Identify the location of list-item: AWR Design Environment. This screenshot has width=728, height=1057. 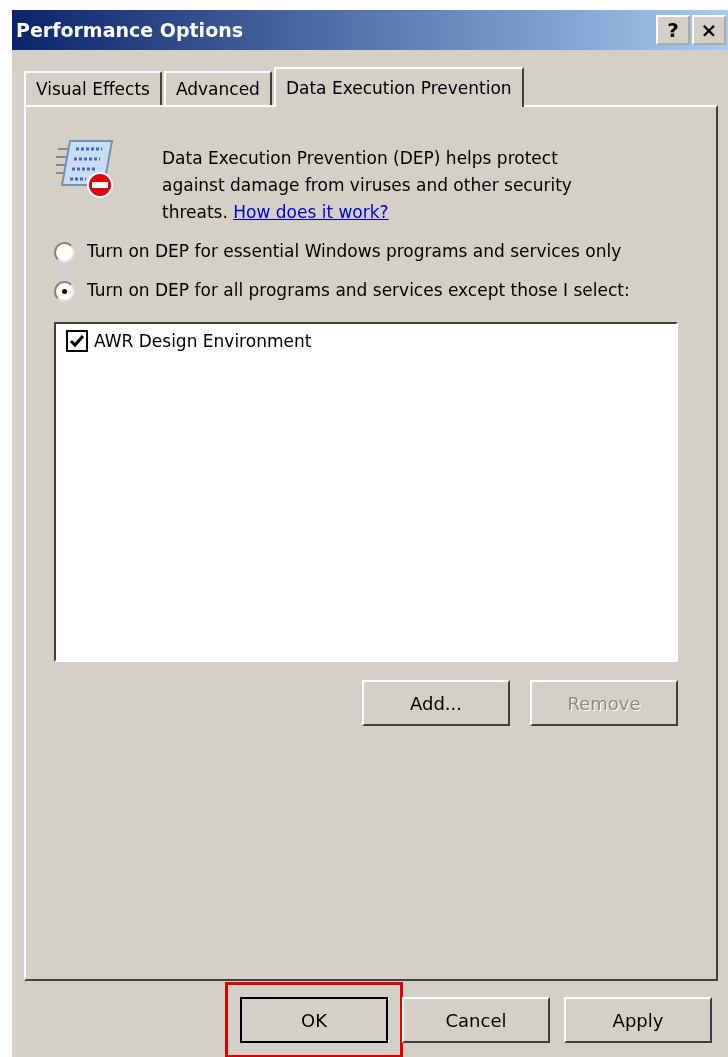
(203, 341).